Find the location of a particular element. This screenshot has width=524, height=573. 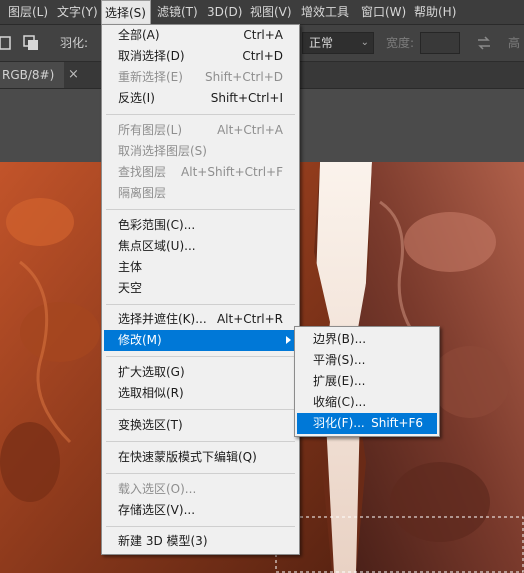

menu-item-feather: 羽化(F)... Shift+F6 is located at coordinates (367, 423).